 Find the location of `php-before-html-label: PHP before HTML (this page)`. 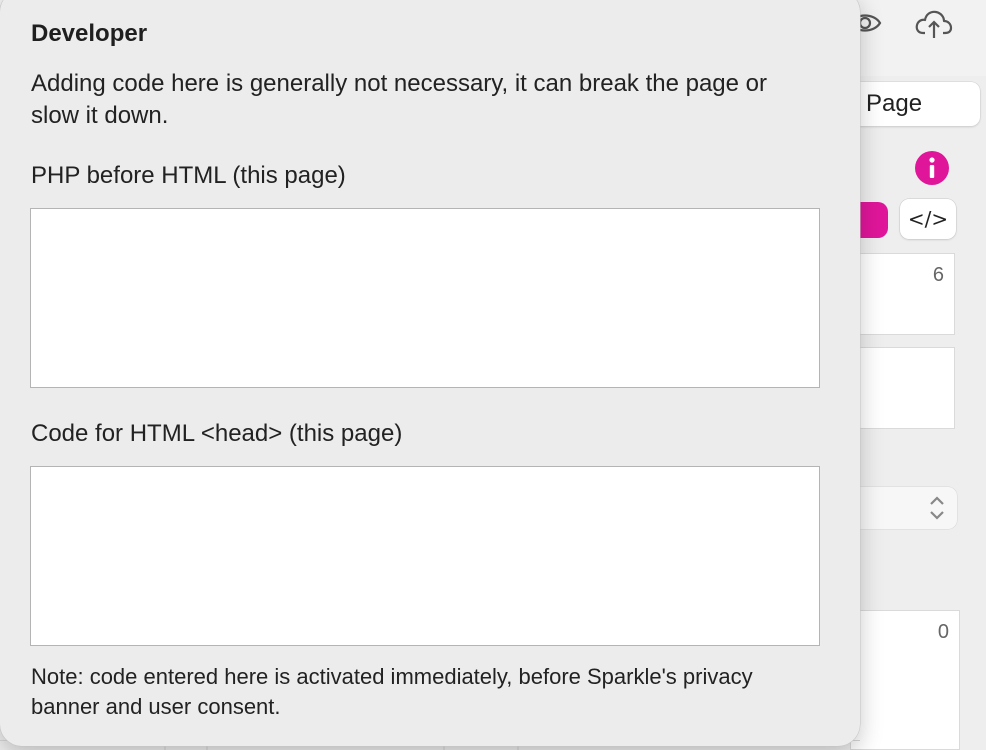

php-before-html-label: PHP before HTML (this page) is located at coordinates (188, 175).